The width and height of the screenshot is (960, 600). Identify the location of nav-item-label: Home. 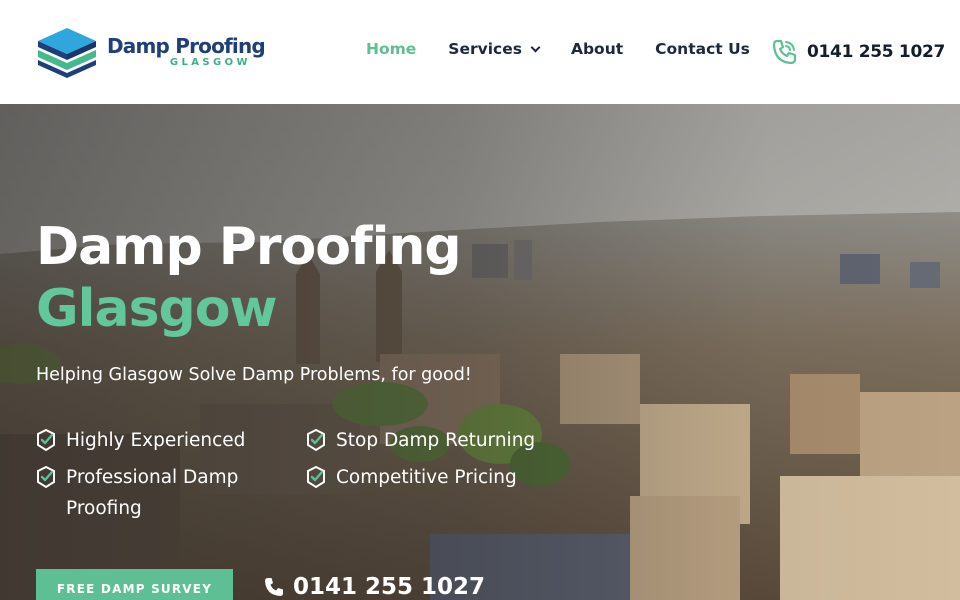
(391, 49).